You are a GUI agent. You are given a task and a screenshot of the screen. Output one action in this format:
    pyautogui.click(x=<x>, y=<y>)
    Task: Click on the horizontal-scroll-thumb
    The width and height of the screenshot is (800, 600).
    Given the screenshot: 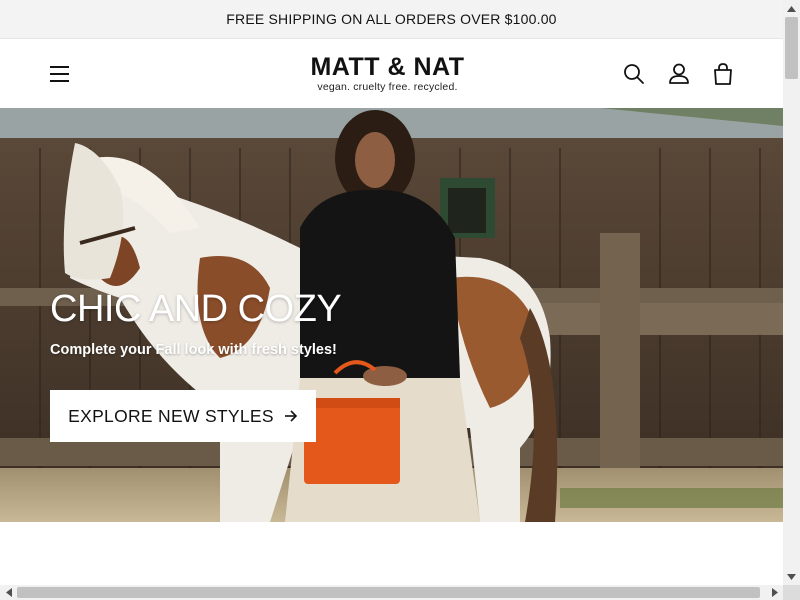 What is the action you would take?
    pyautogui.click(x=388, y=592)
    